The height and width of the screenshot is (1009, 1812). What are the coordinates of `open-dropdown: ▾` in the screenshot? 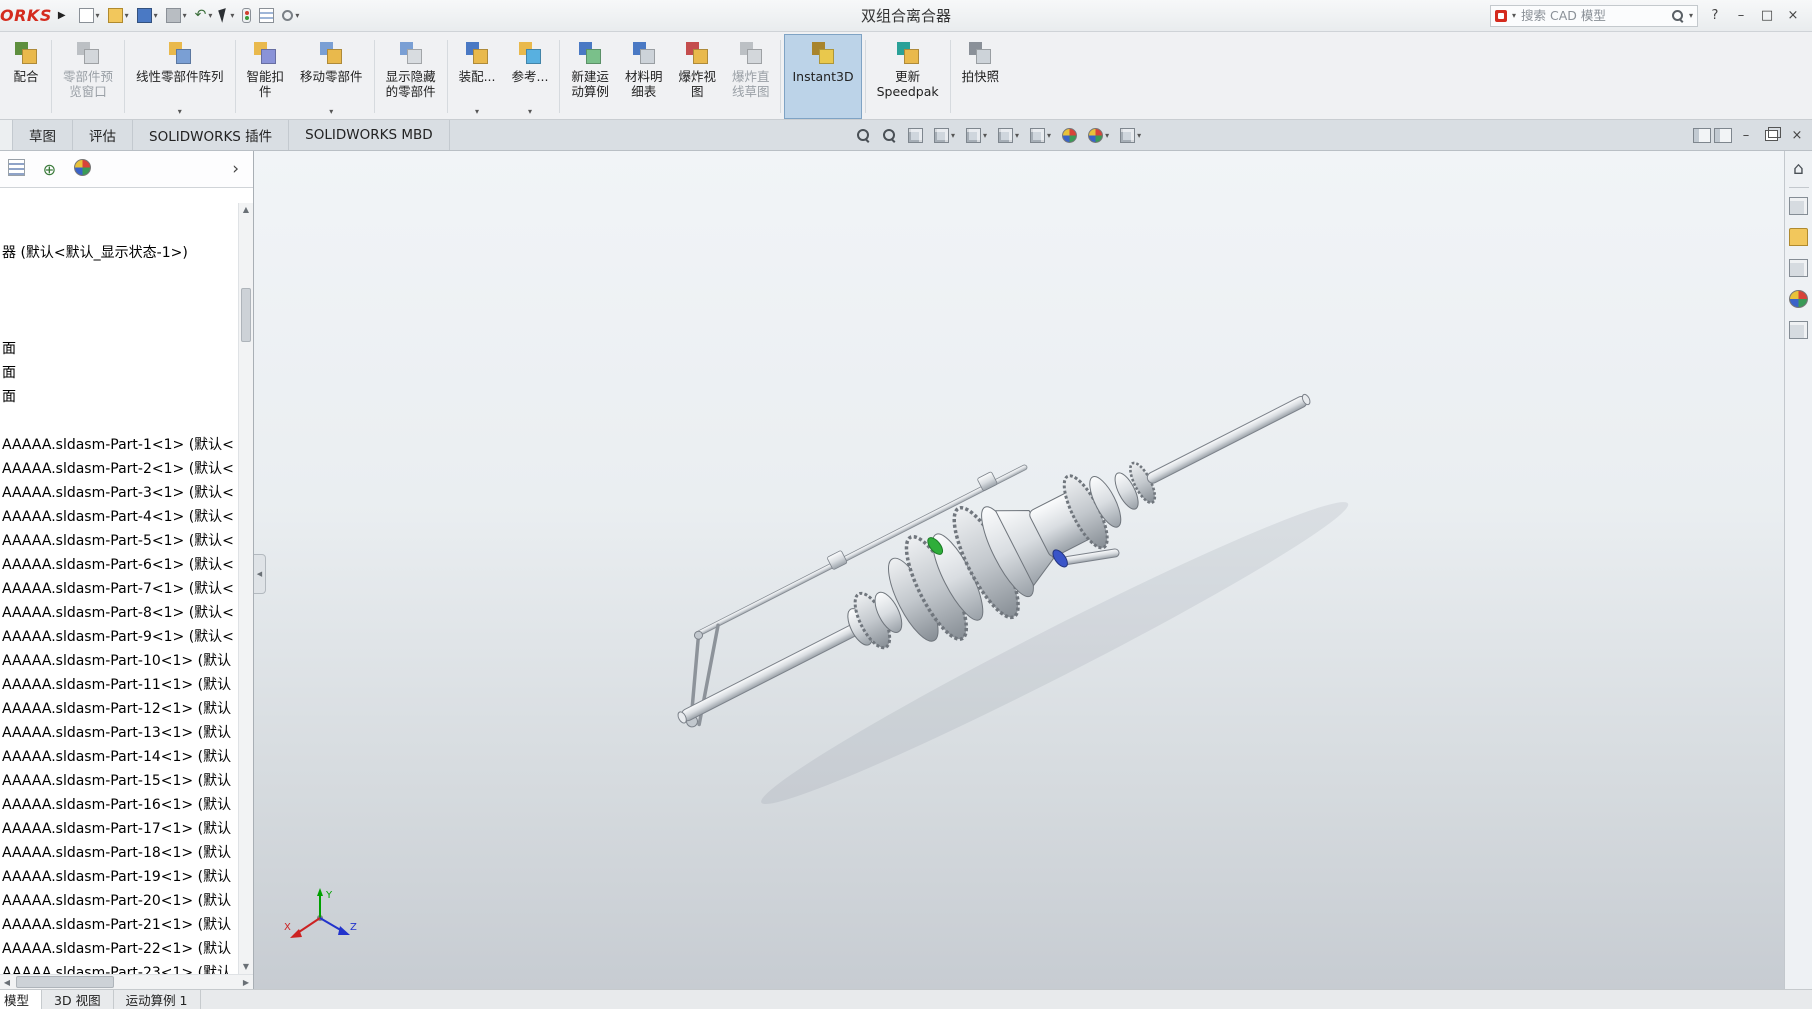 It's located at (127, 15).